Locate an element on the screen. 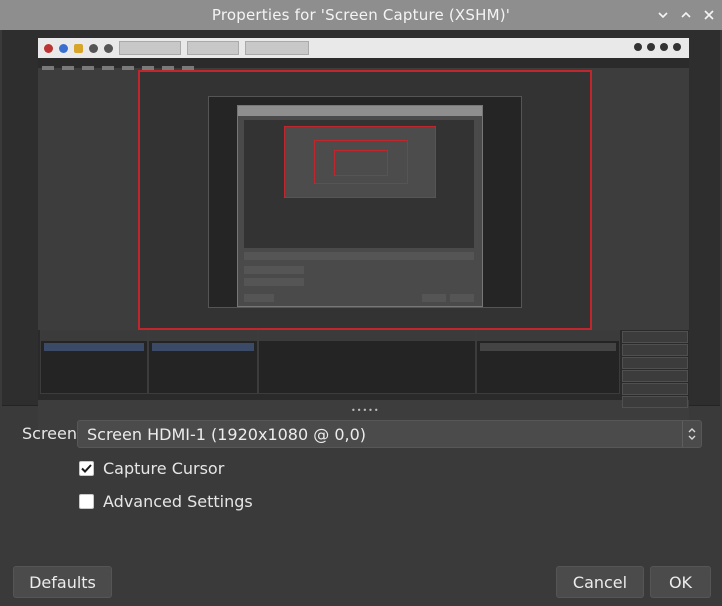 This screenshot has width=722, height=606. preview-taskbar is located at coordinates (363, 48).